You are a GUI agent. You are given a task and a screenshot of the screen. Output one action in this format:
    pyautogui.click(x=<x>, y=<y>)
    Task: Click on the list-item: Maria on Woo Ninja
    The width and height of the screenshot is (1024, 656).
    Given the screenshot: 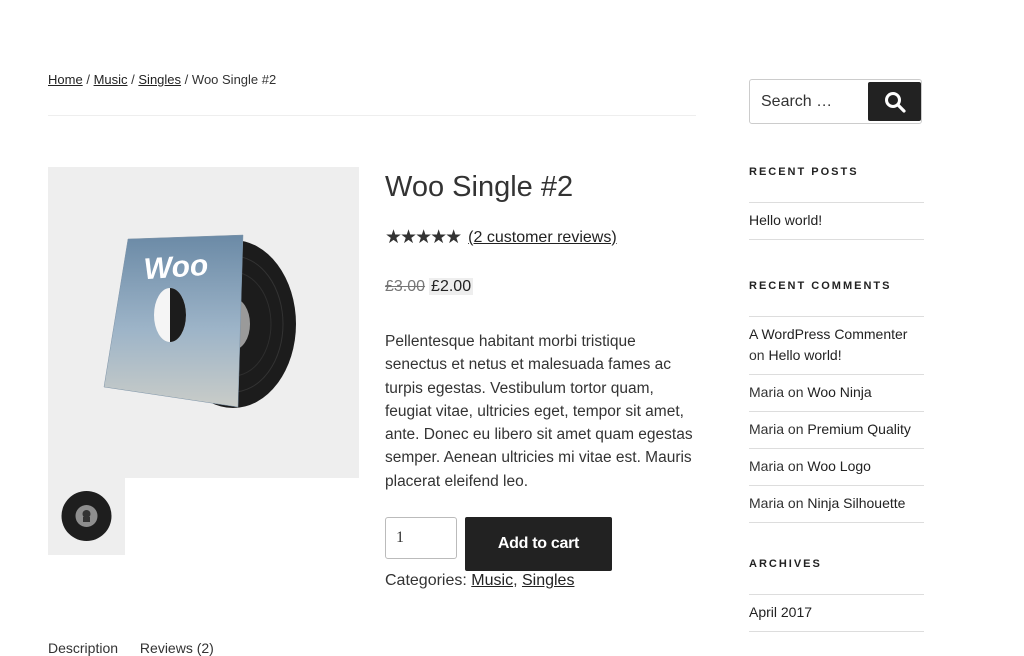 What is the action you would take?
    pyautogui.click(x=836, y=393)
    